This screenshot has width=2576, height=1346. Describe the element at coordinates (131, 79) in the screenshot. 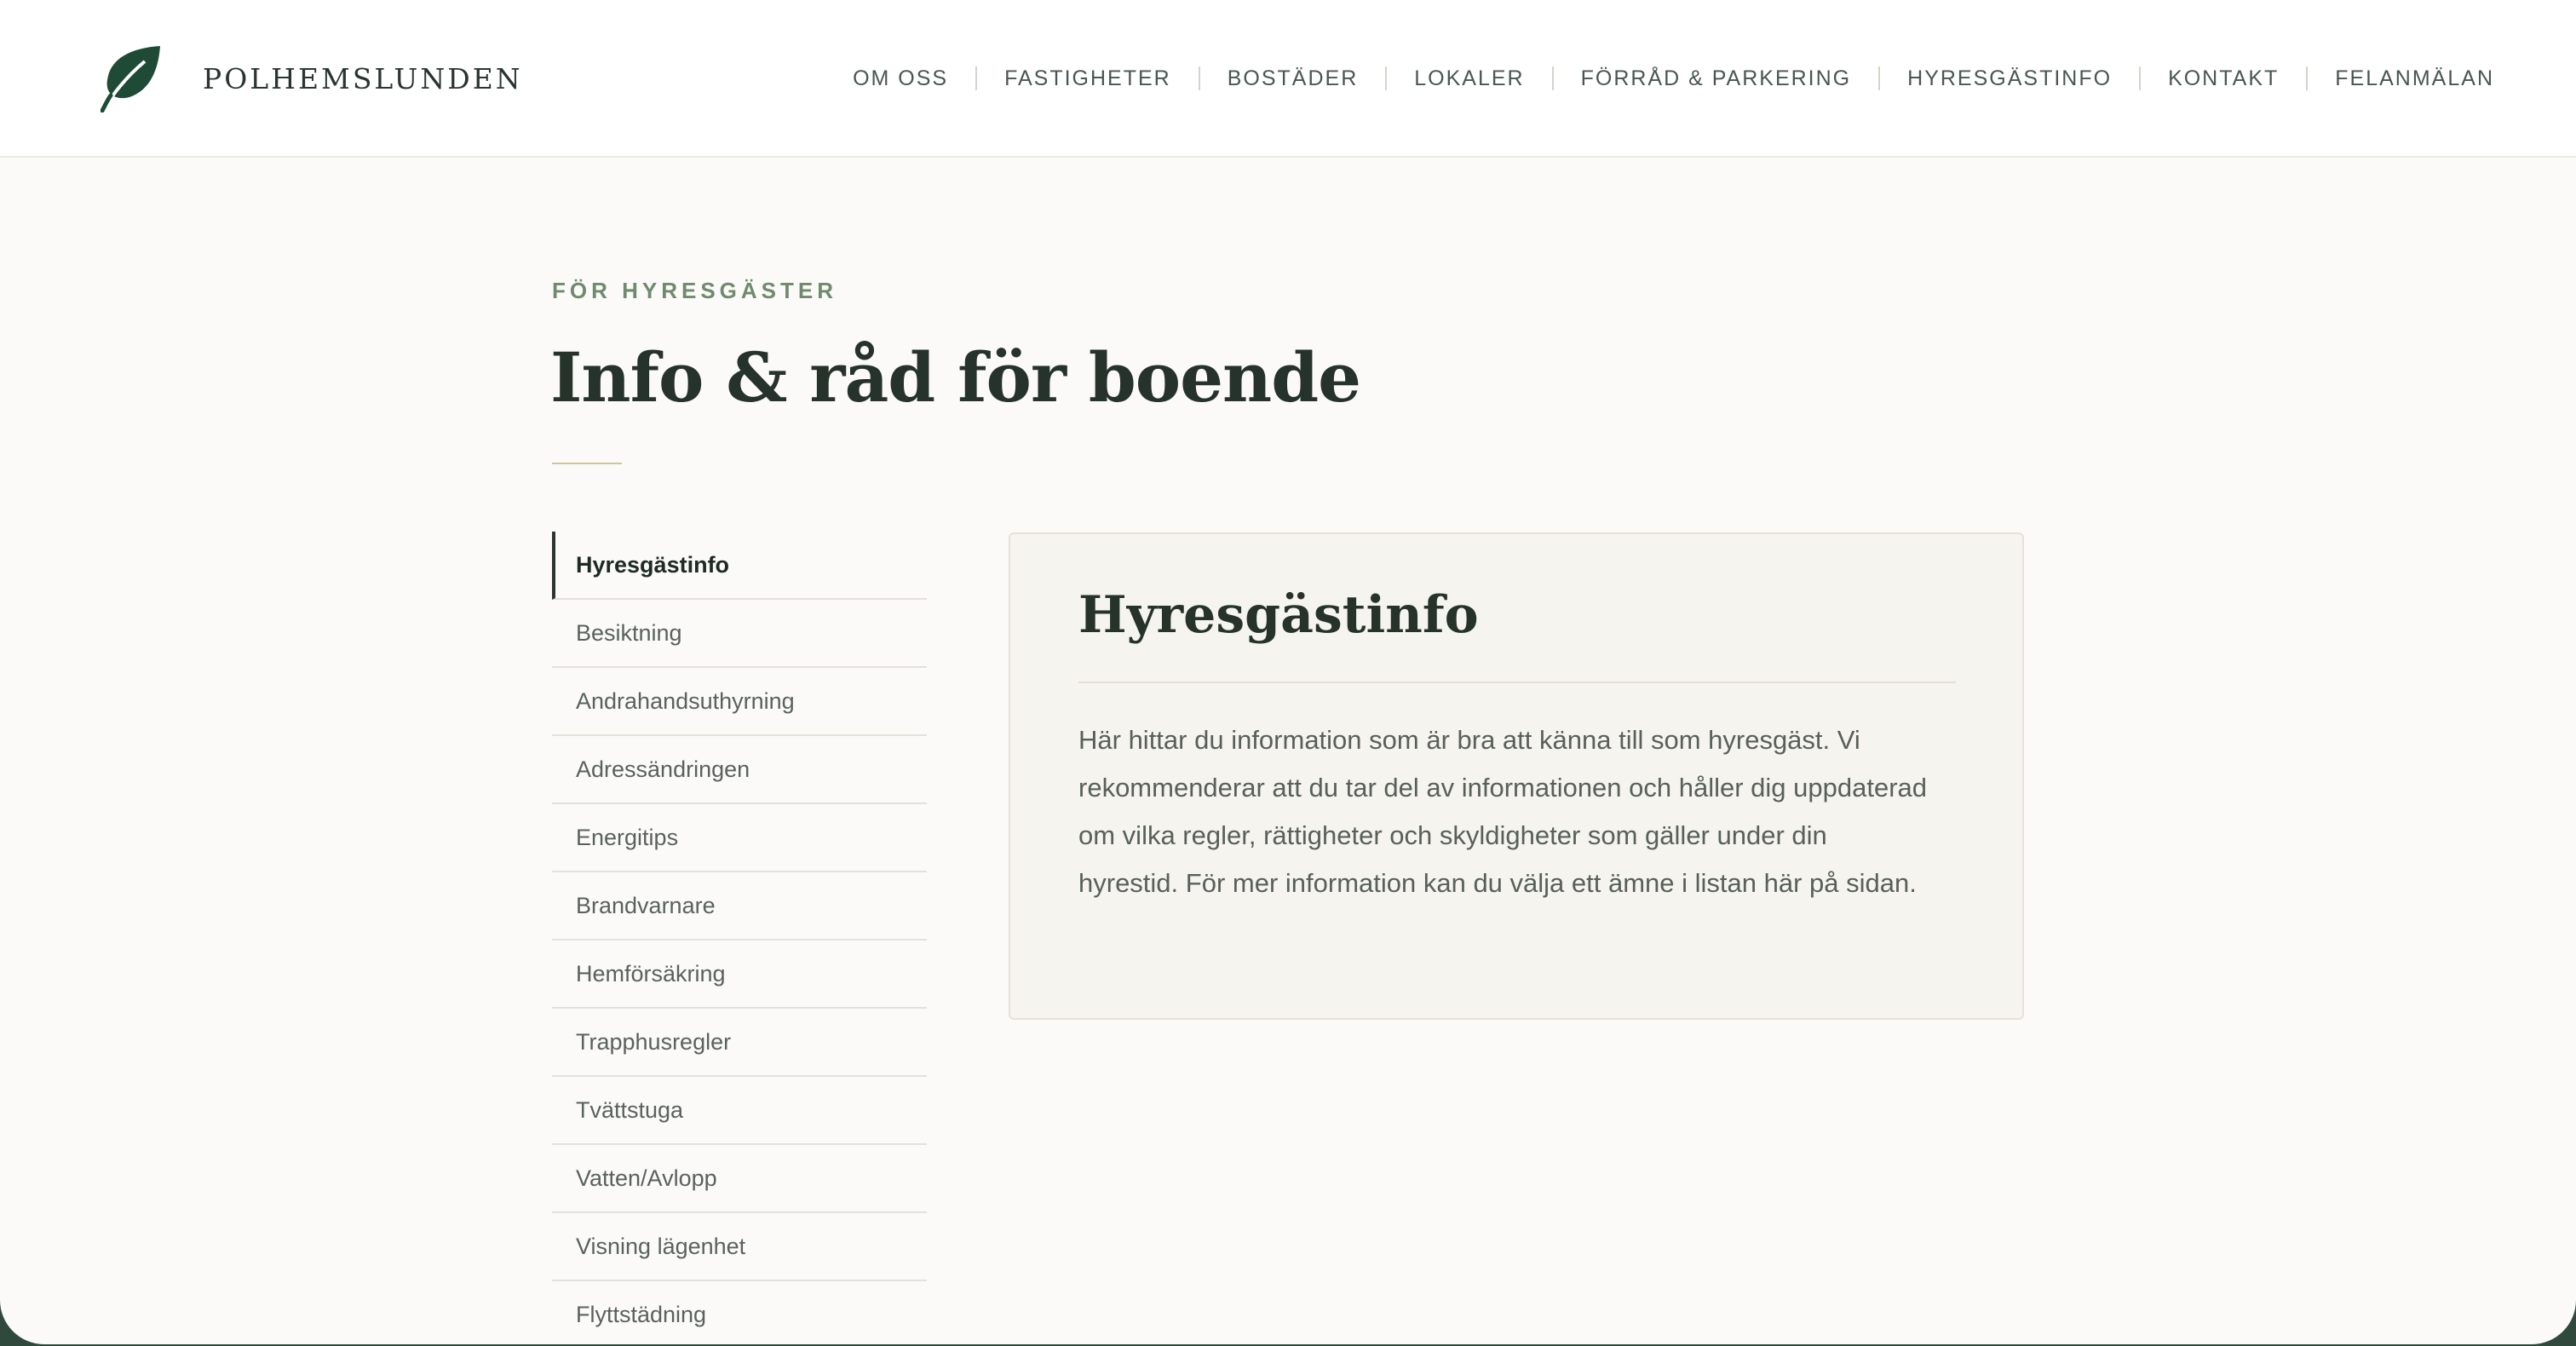

I see `leaf-icon` at that location.